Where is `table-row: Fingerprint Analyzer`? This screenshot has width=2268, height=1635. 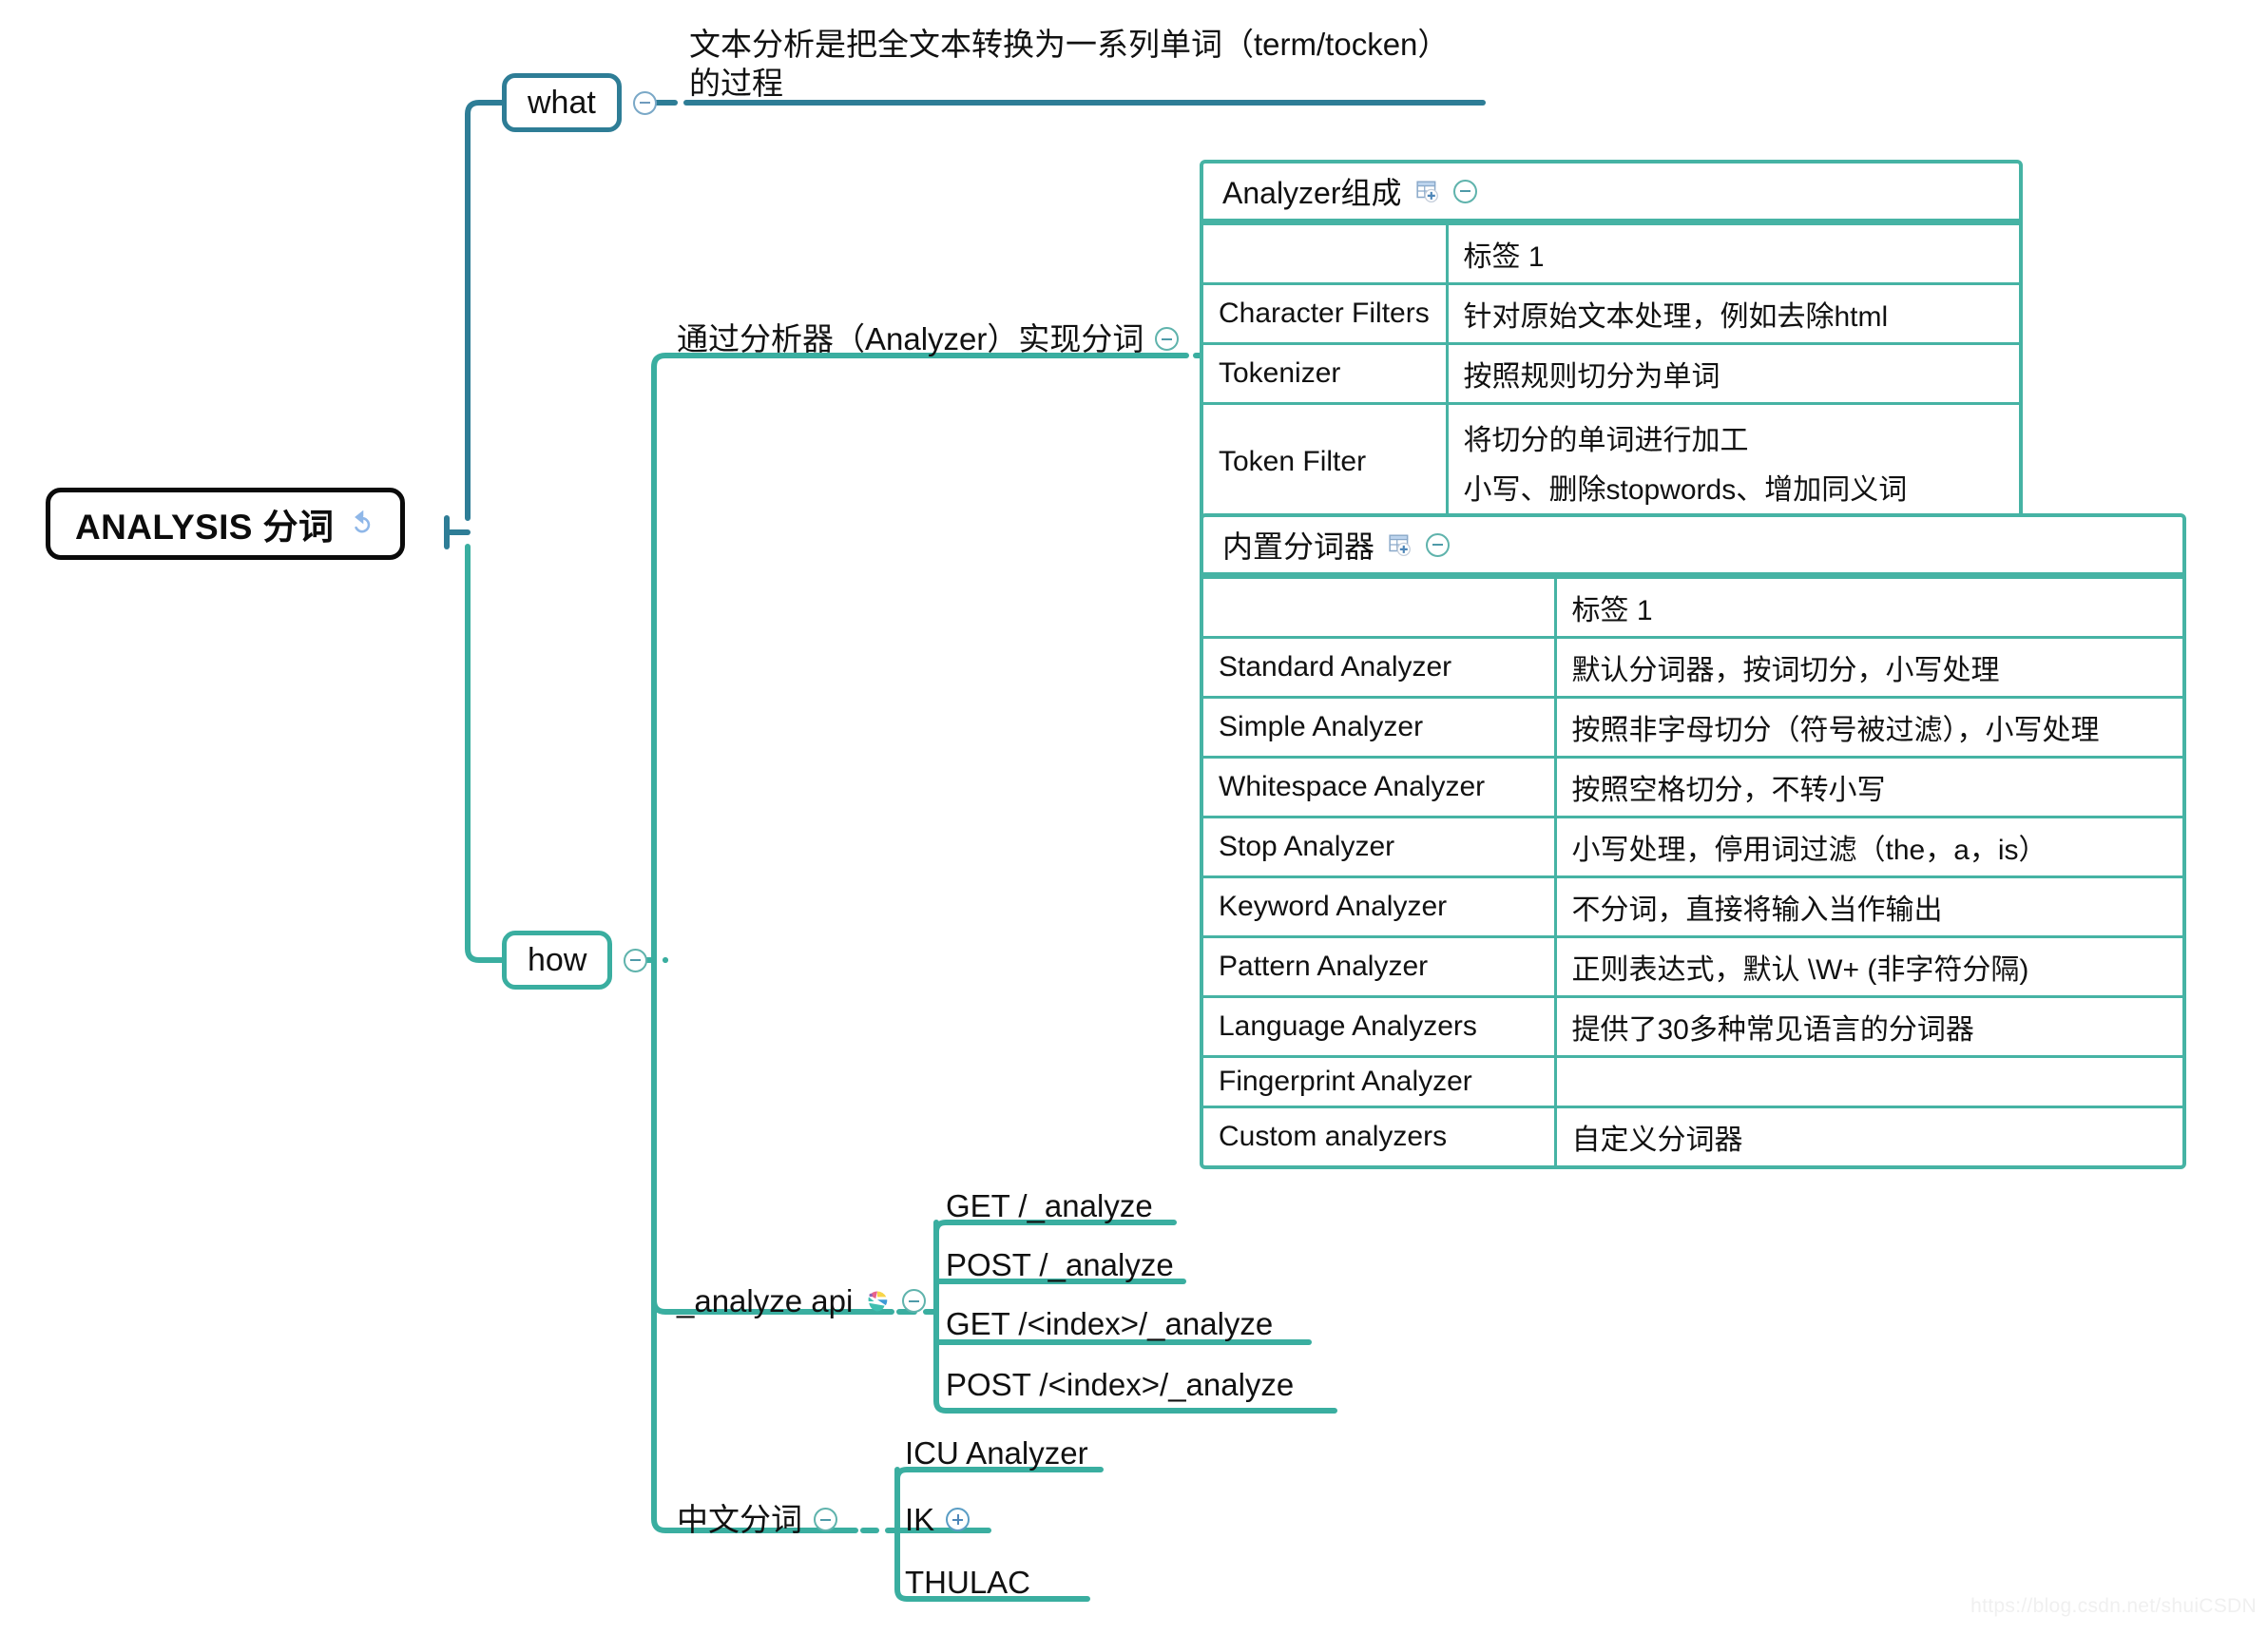
table-row: Fingerprint Analyzer is located at coordinates (1692, 1081).